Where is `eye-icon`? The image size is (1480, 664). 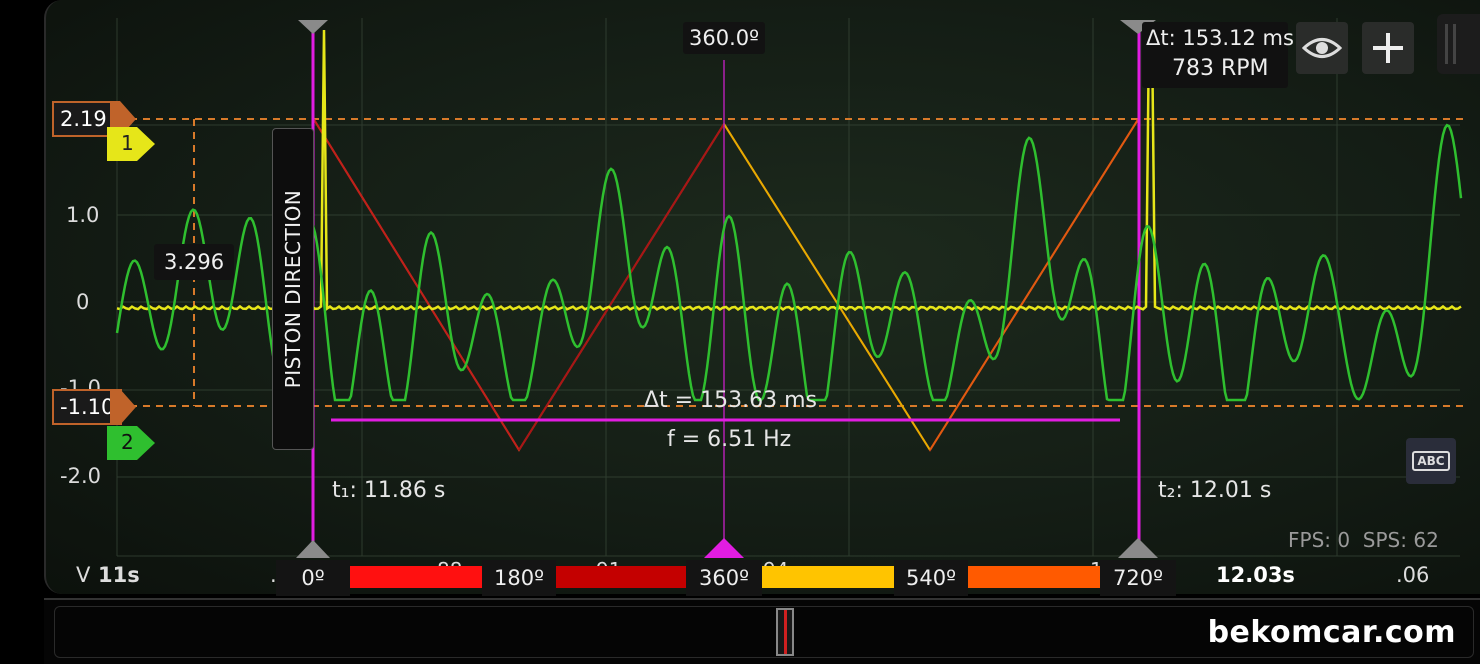 eye-icon is located at coordinates (1322, 48).